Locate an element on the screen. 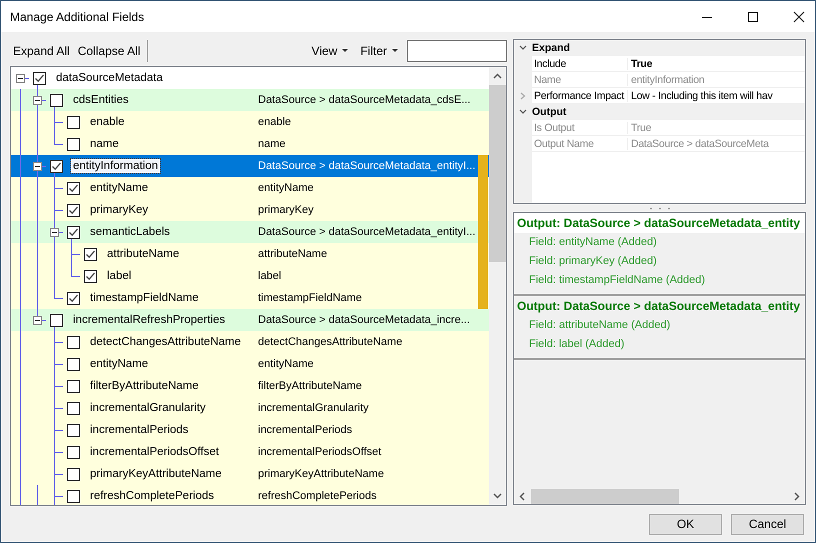  close-icon is located at coordinates (799, 16).